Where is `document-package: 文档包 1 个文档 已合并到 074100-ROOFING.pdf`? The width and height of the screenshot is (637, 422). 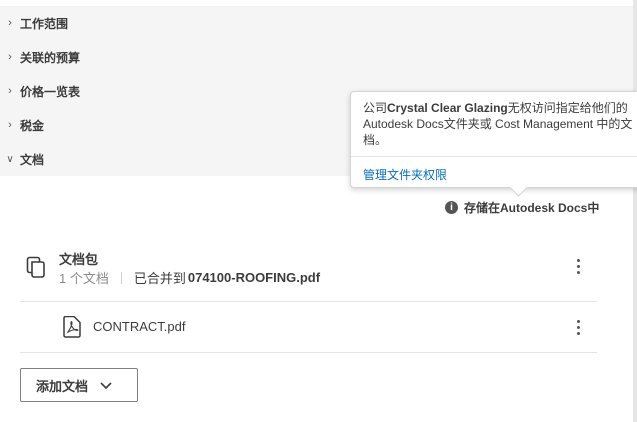 document-package: 文档包 1 个文档 已合并到 074100-ROOFING.pdf is located at coordinates (308, 270).